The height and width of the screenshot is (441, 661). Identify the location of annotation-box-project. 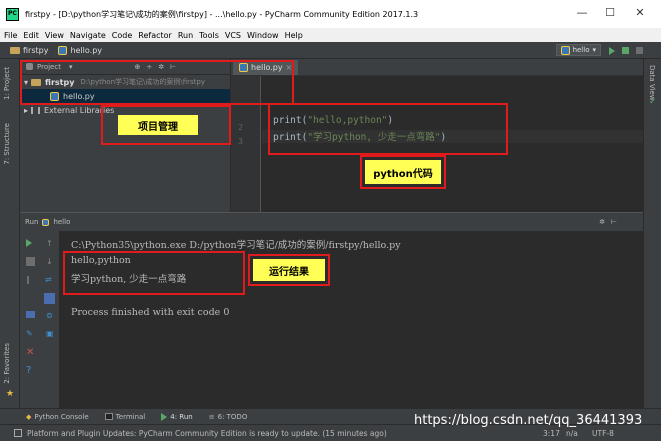
(157, 82).